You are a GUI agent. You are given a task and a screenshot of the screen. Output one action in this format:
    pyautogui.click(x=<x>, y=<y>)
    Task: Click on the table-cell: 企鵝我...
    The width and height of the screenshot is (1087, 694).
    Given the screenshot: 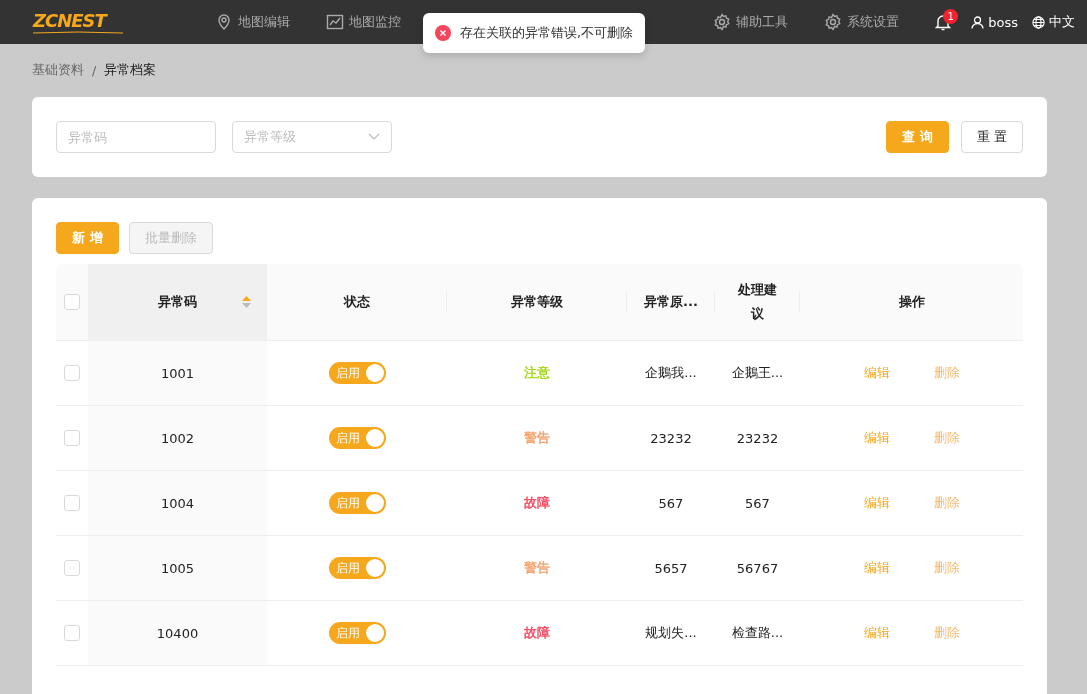 What is the action you would take?
    pyautogui.click(x=671, y=373)
    